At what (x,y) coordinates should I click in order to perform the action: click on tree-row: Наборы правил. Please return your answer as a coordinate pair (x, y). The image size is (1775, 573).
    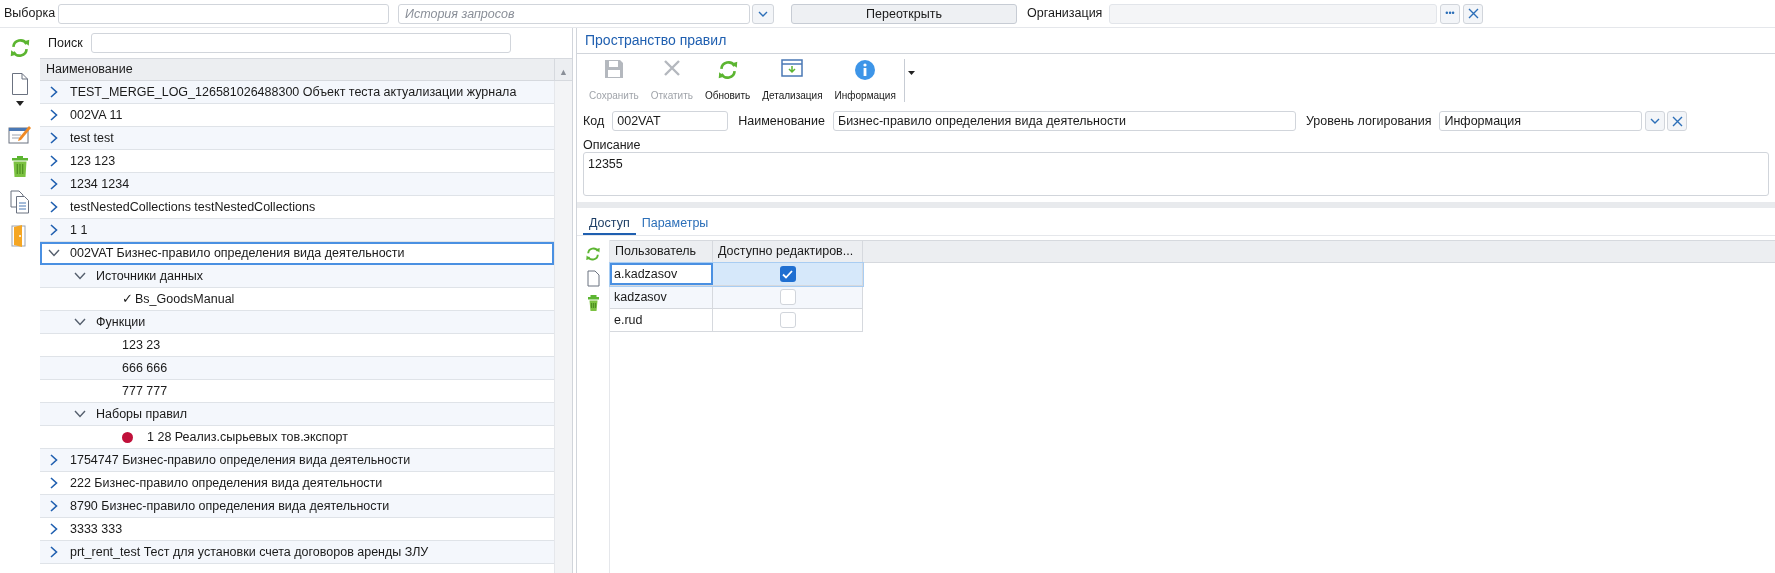
    Looking at the image, I should click on (297, 414).